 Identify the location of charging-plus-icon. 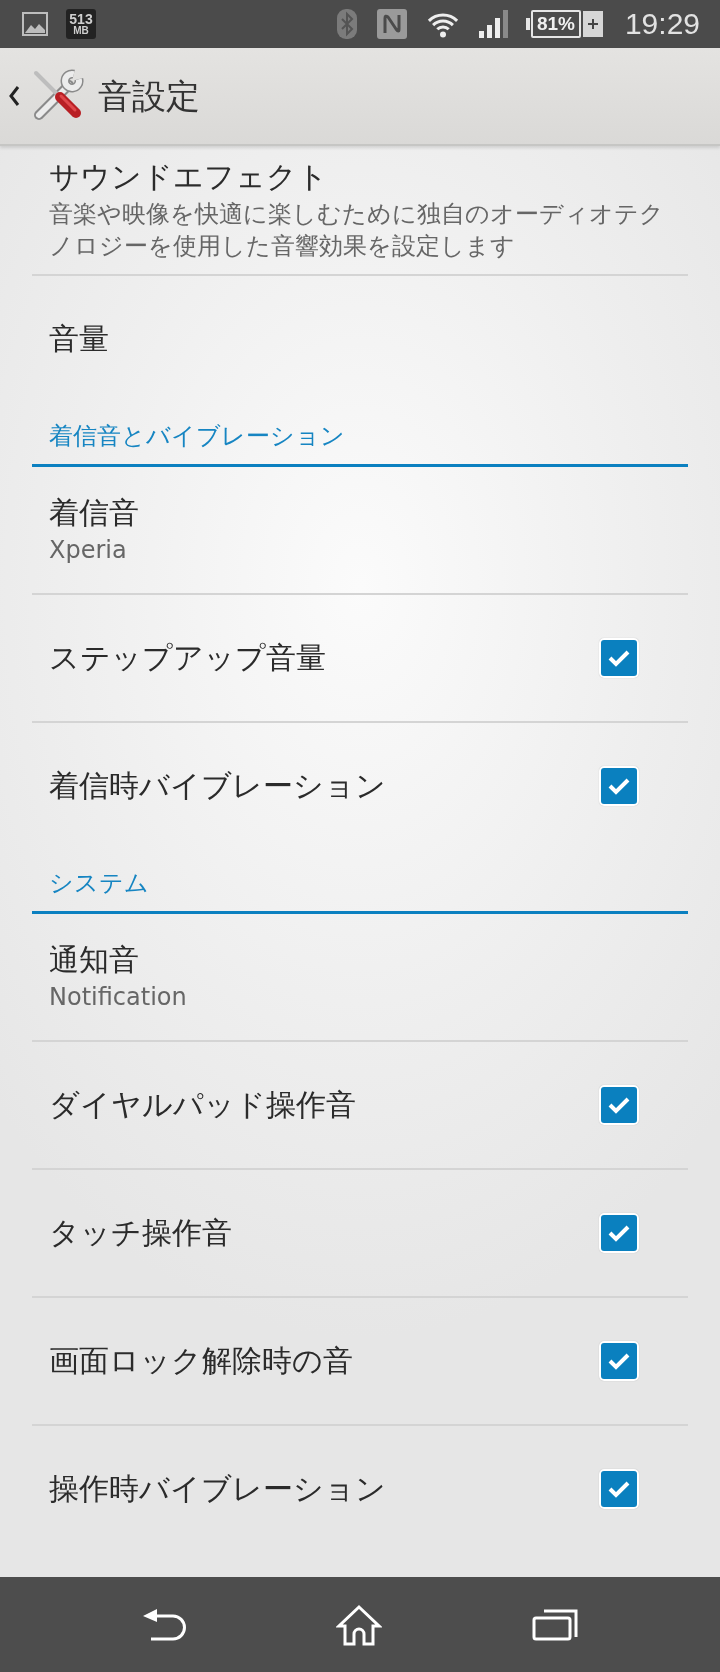
(592, 24).